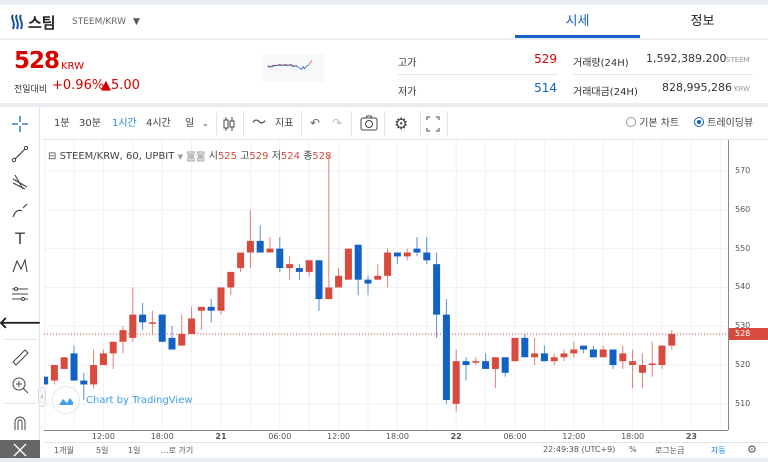 This screenshot has height=462, width=768. I want to click on percent-toggle: %, so click(633, 449).